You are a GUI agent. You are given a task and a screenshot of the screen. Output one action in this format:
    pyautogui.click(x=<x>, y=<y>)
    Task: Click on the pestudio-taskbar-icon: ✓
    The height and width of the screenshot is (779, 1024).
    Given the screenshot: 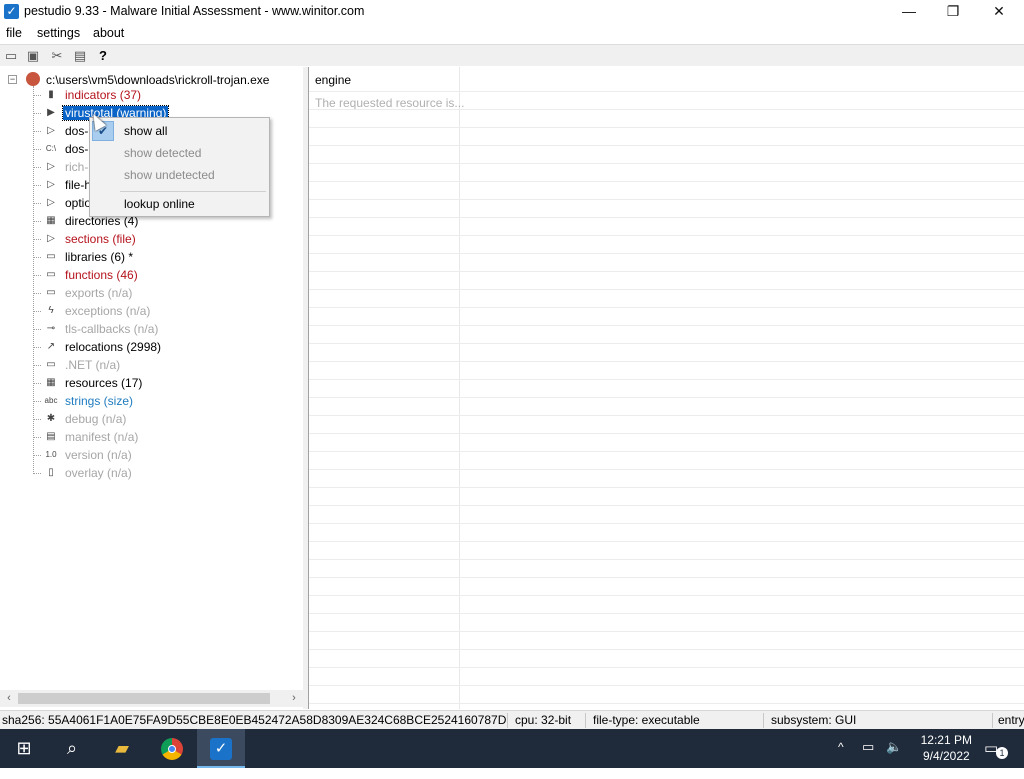 What is the action you would take?
    pyautogui.click(x=221, y=748)
    